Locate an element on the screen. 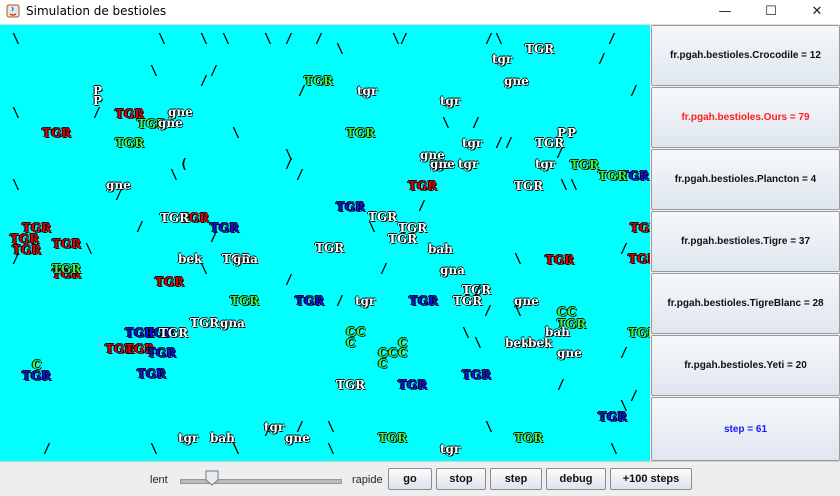 The height and width of the screenshot is (496, 840). stat-label: fr.pgah.bestioles.Plancton = 4 is located at coordinates (745, 179).